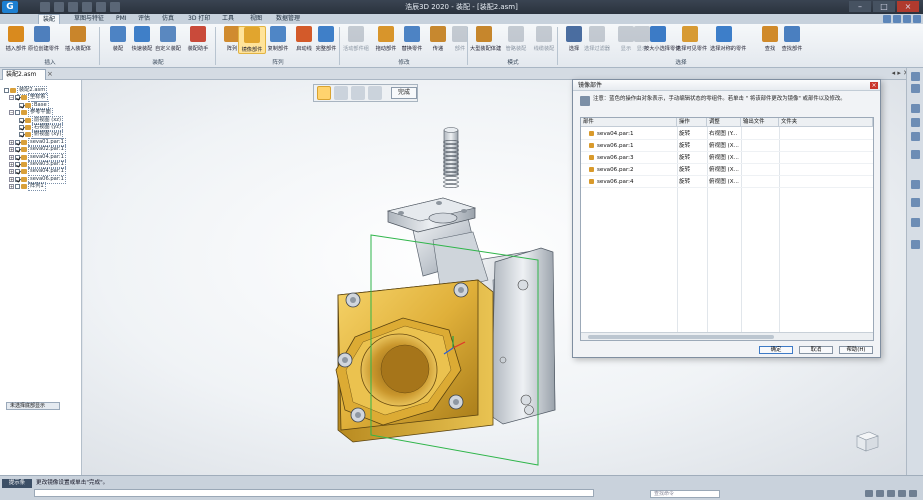 The image size is (923, 500). What do you see at coordinates (897, 19) in the screenshot?
I see `minimize-ribbon-icon` at bounding box center [897, 19].